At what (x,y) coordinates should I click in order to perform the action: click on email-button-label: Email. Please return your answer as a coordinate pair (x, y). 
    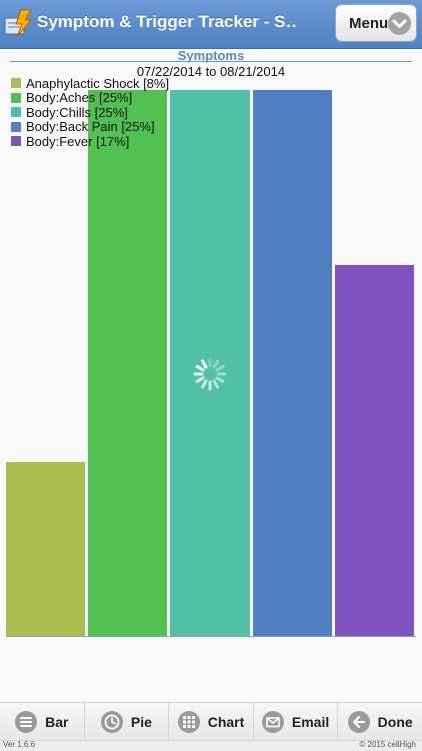
    Looking at the image, I should click on (310, 722).